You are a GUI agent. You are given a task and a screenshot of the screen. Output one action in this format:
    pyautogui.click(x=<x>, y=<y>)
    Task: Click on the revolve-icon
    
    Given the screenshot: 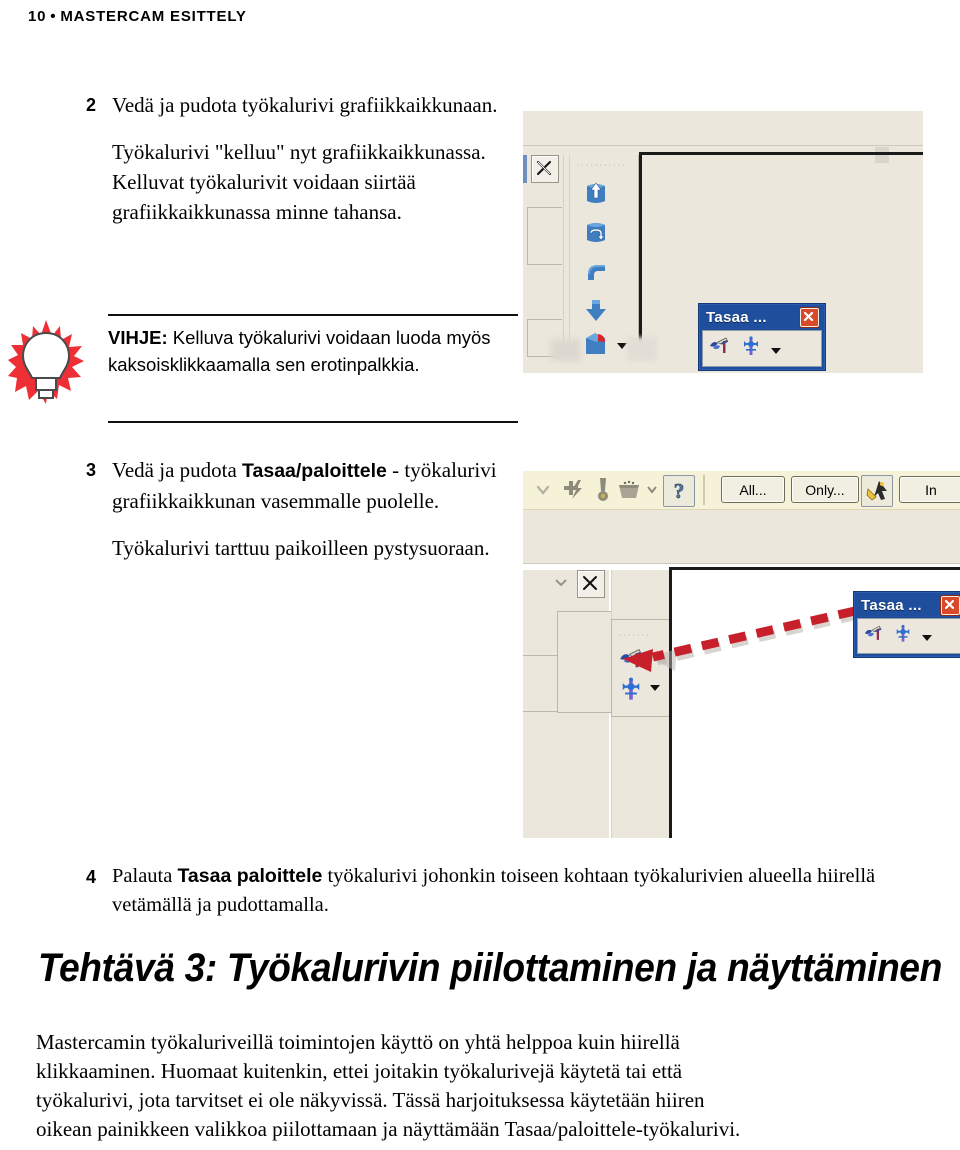 What is the action you would take?
    pyautogui.click(x=596, y=232)
    